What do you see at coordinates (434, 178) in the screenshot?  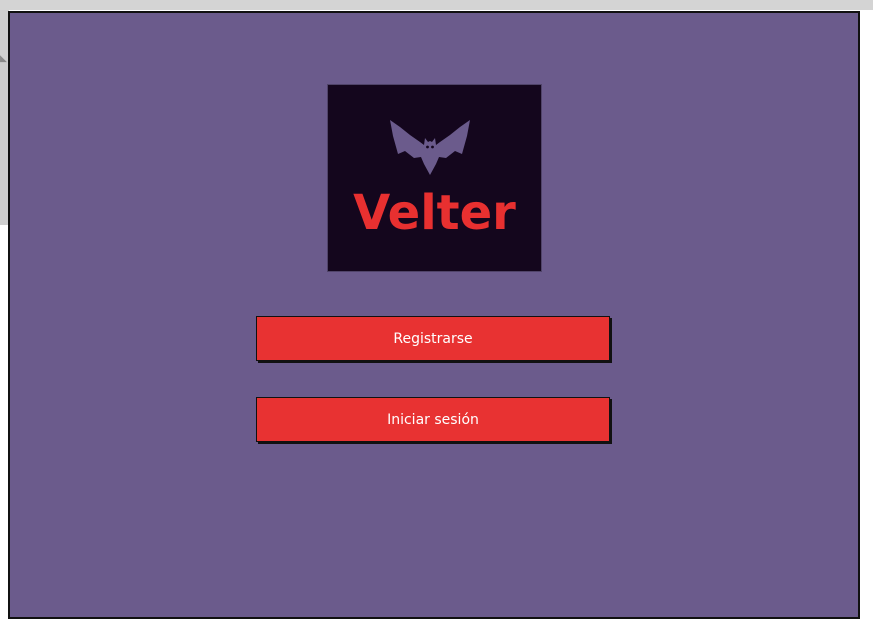 I see `app-logo: Velter` at bounding box center [434, 178].